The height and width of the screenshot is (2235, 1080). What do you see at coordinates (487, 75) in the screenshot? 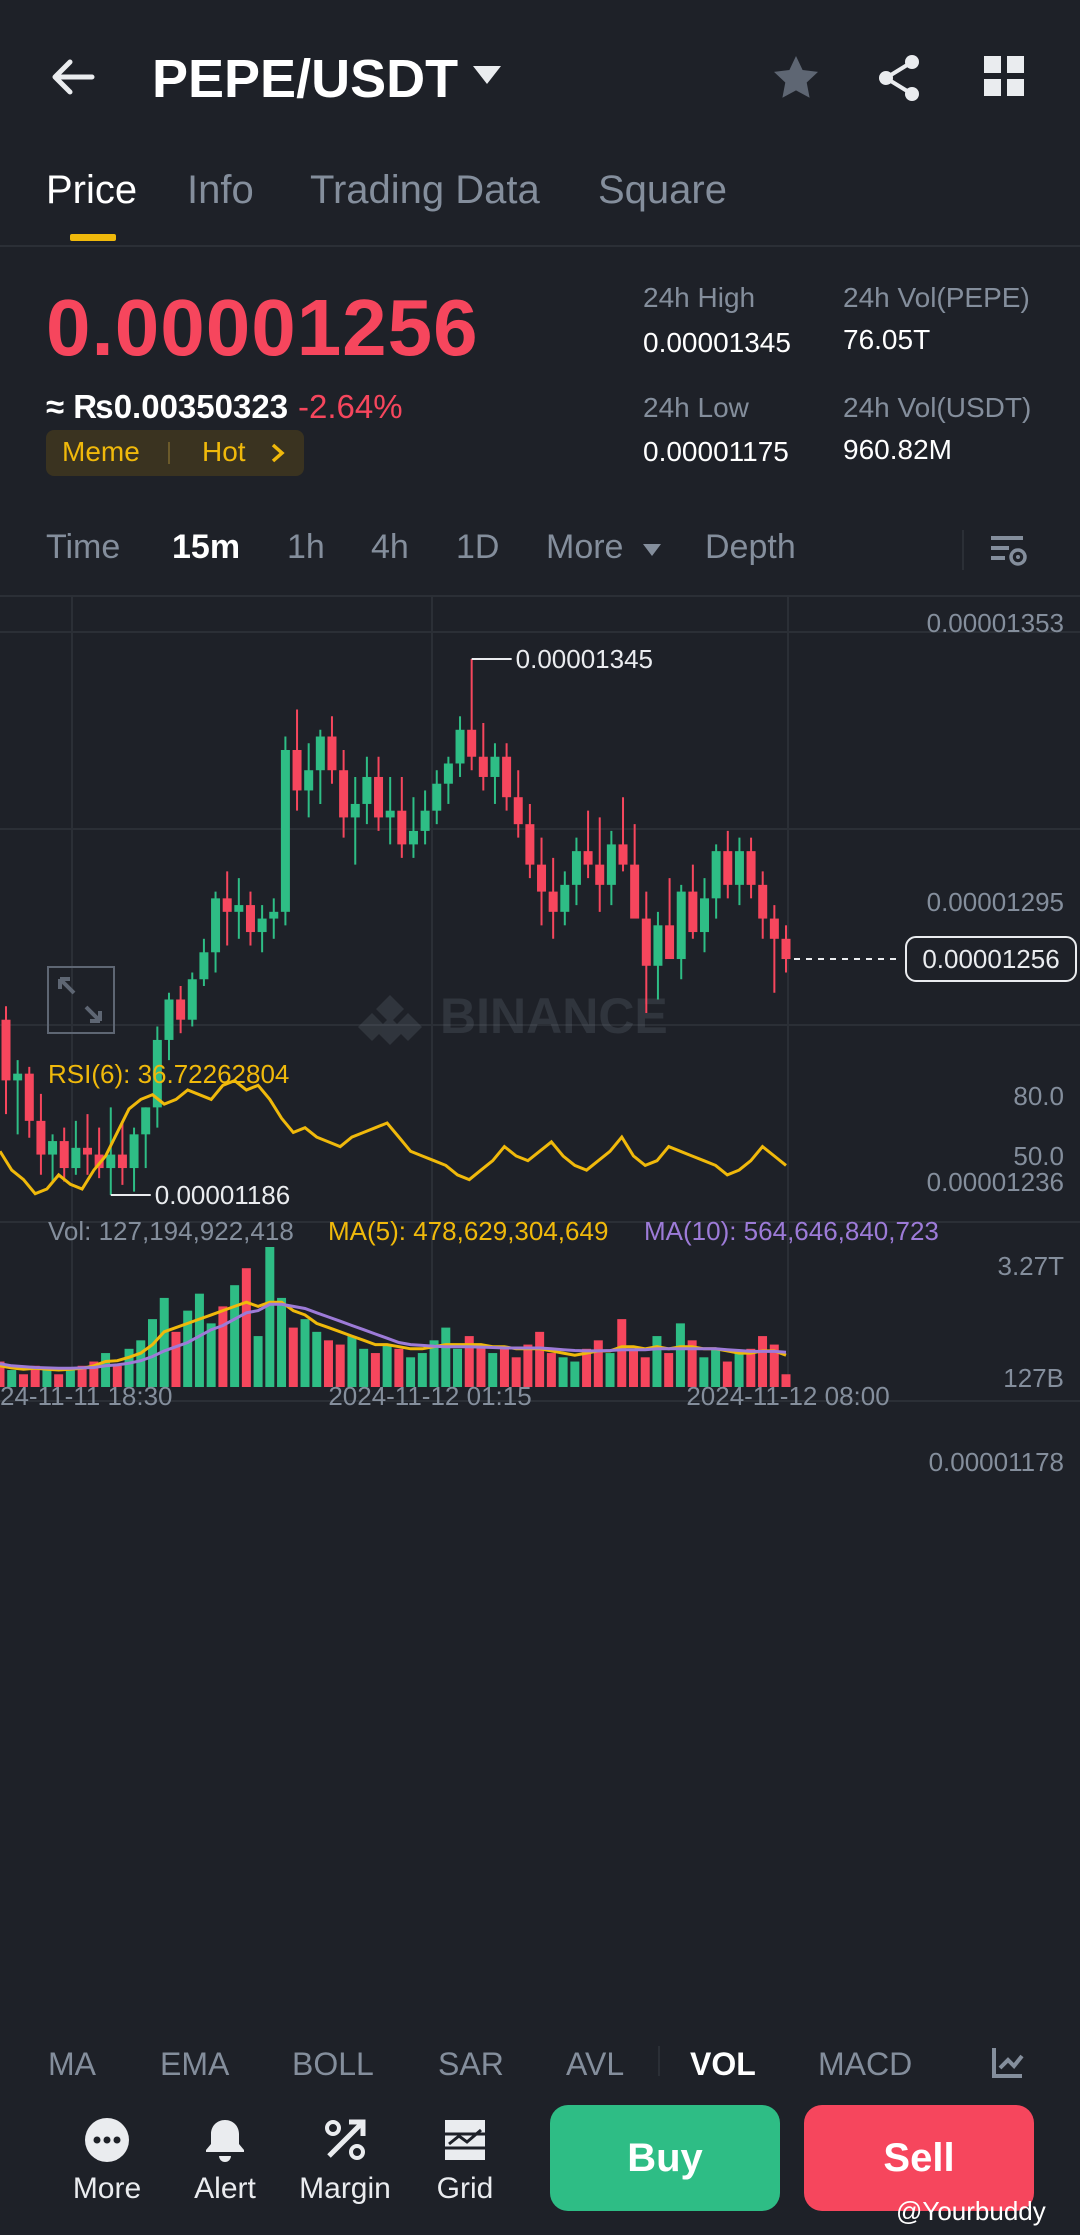
I see `pair-dropdown-icon` at bounding box center [487, 75].